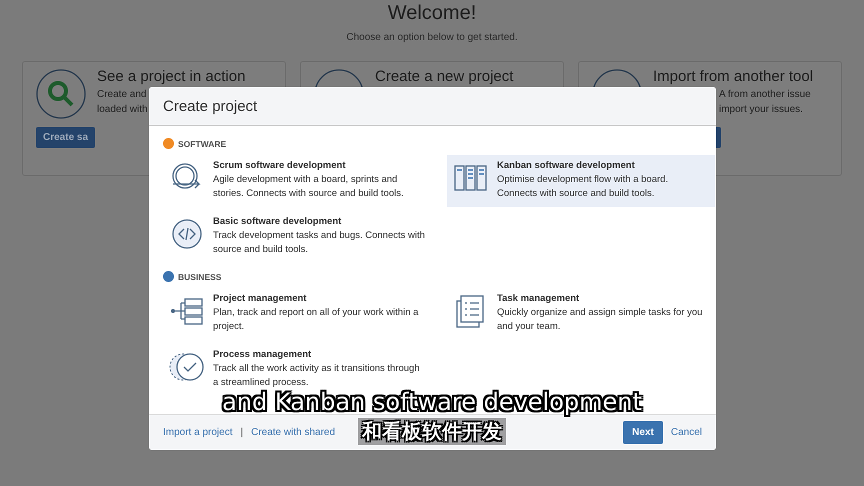  What do you see at coordinates (202, 143) in the screenshot?
I see `section-heading: SOFTWARE` at bounding box center [202, 143].